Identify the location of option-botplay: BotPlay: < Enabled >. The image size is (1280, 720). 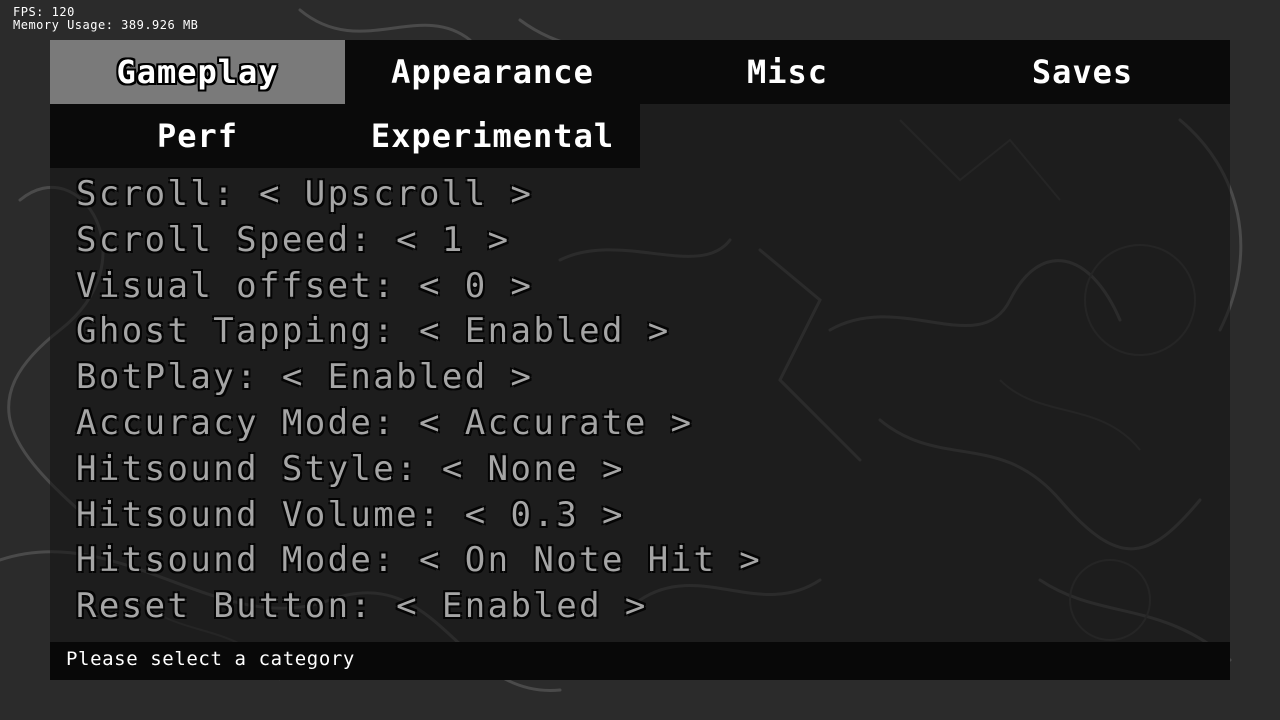
(419, 378).